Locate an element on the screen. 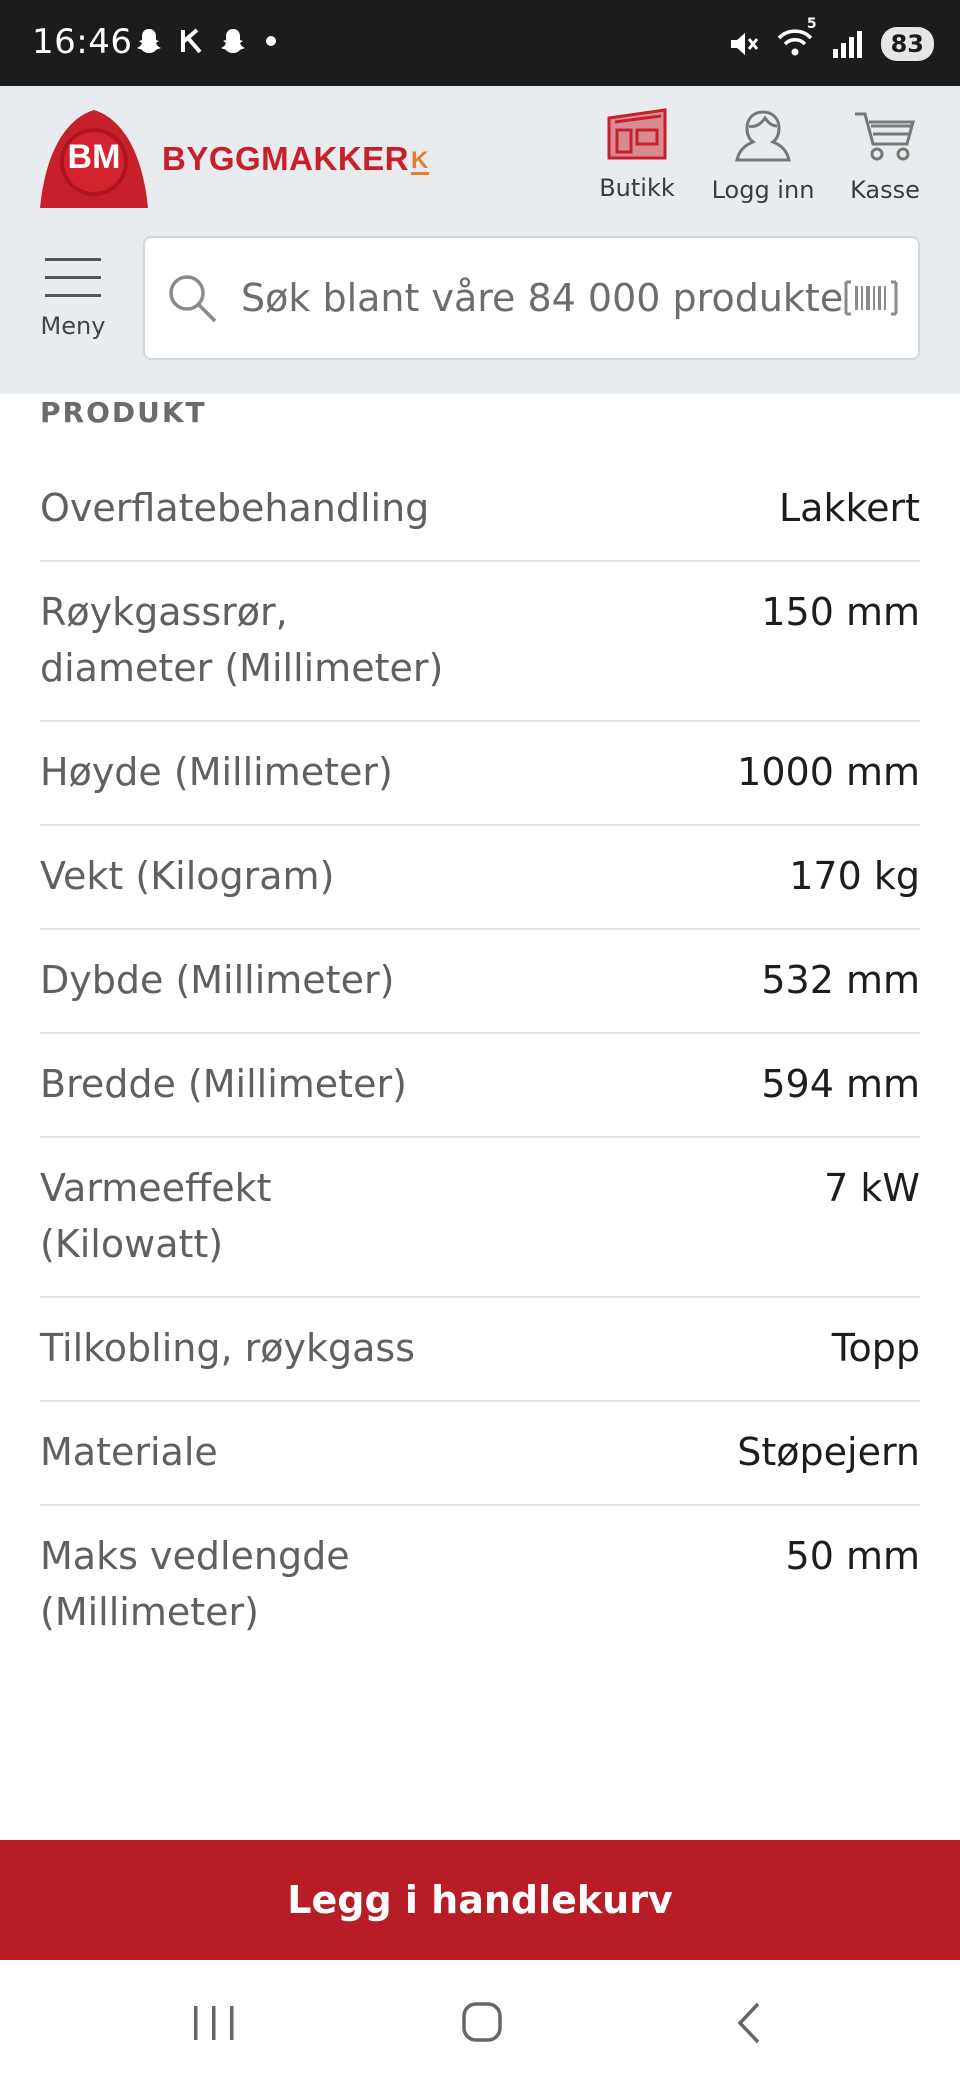 This screenshot has width=960, height=2080. spec-row: Maks vedlengde (Millimeter) 50 mm is located at coordinates (480, 1585).